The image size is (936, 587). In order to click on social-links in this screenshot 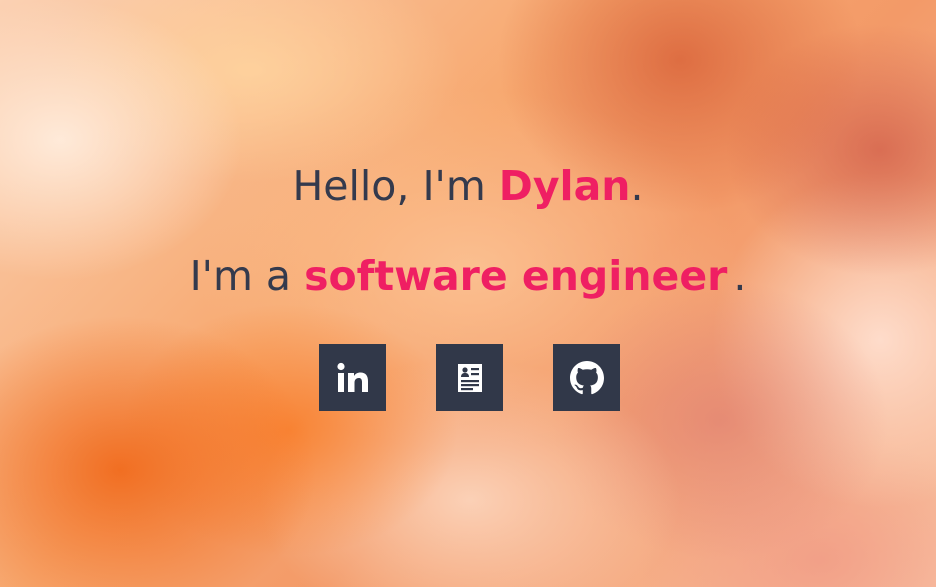, I will do `click(468, 377)`.